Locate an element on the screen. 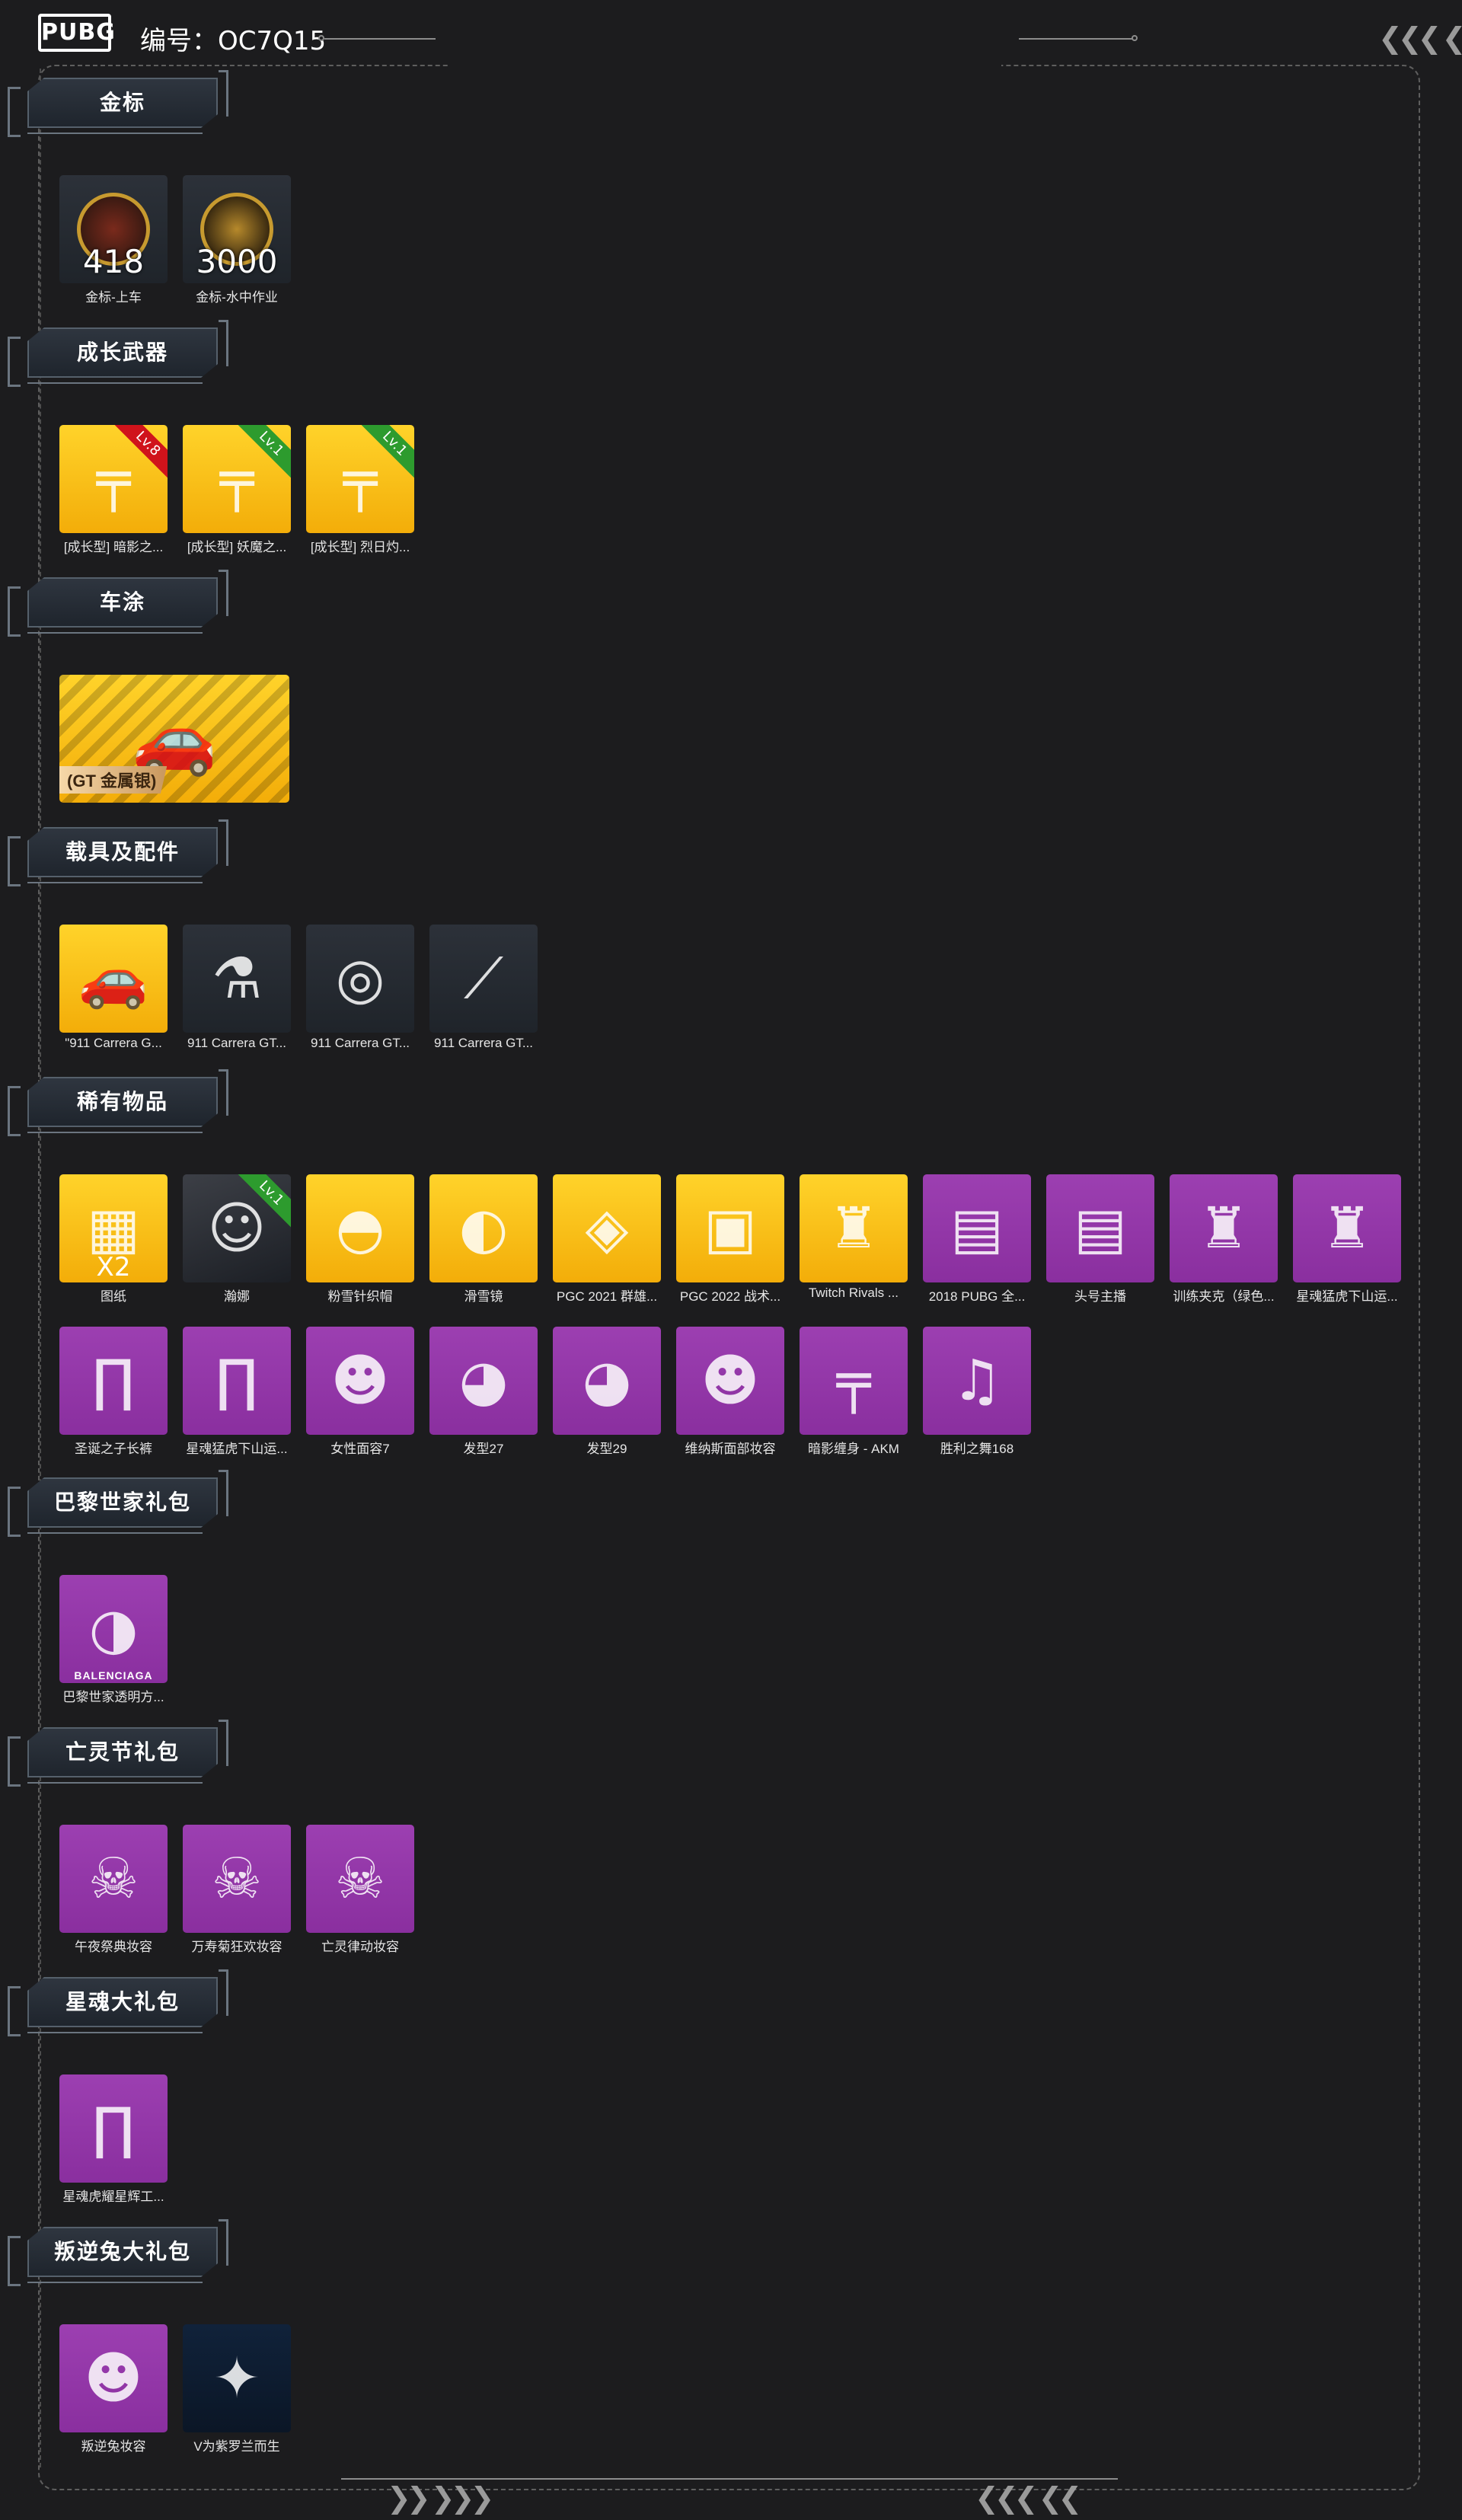 The width and height of the screenshot is (1462, 2520). section-header-badge: 载具及配件 is located at coordinates (118, 853).